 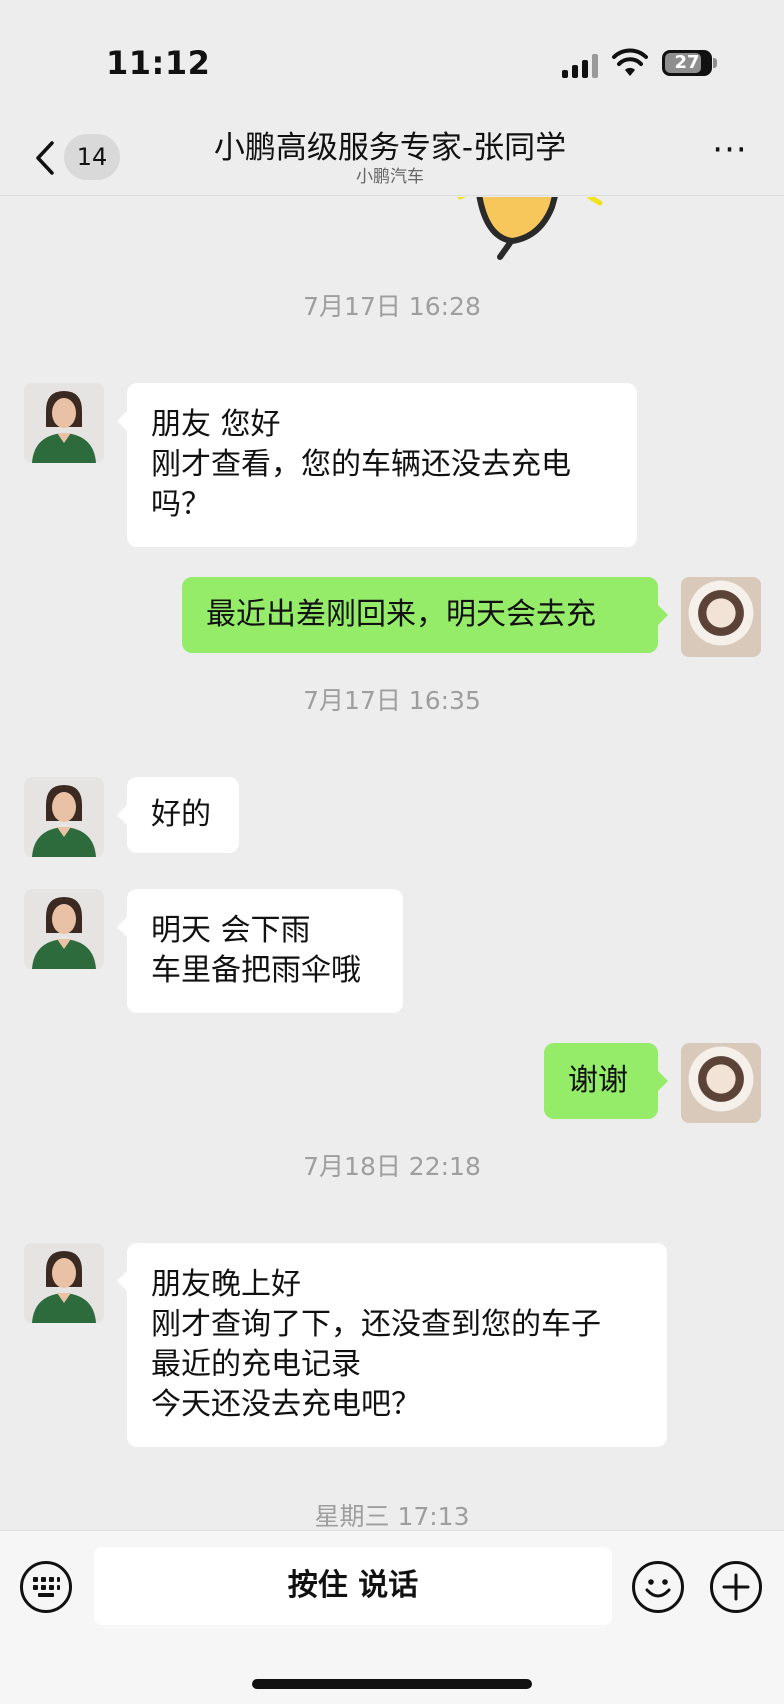 I want to click on chat-subtitle: 小鹏汽车, so click(x=390, y=177).